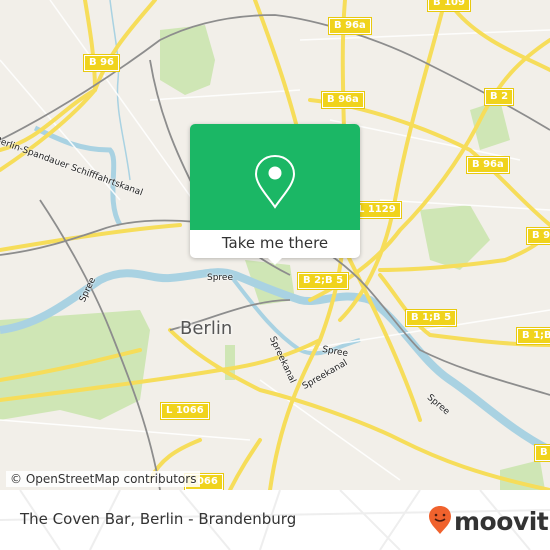 This screenshot has width=550, height=550. What do you see at coordinates (158, 519) in the screenshot?
I see `place-title: The Coven Bar, Berlin - Brandenburg` at bounding box center [158, 519].